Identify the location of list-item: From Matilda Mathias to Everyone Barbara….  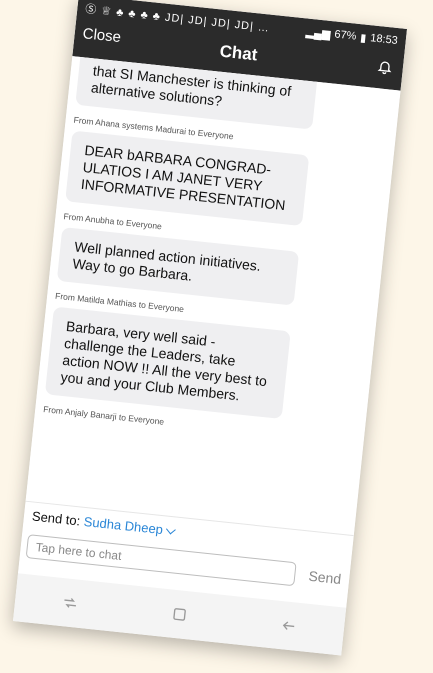
(201, 358).